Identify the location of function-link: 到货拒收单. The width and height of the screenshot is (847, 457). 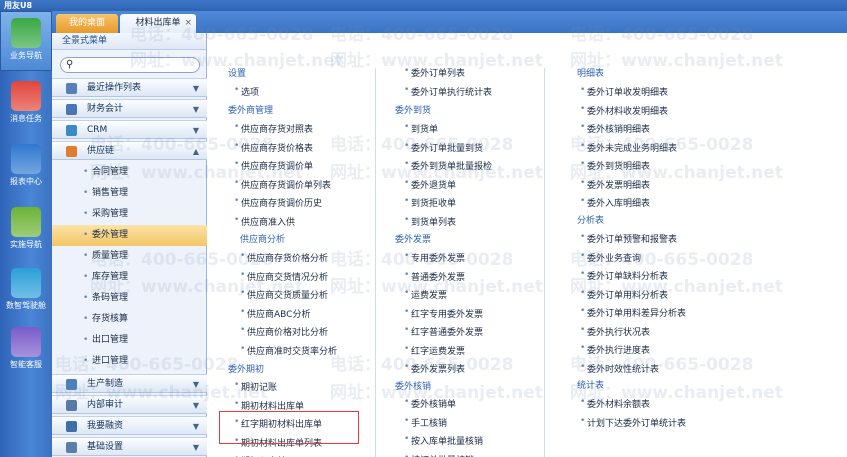
(430, 202).